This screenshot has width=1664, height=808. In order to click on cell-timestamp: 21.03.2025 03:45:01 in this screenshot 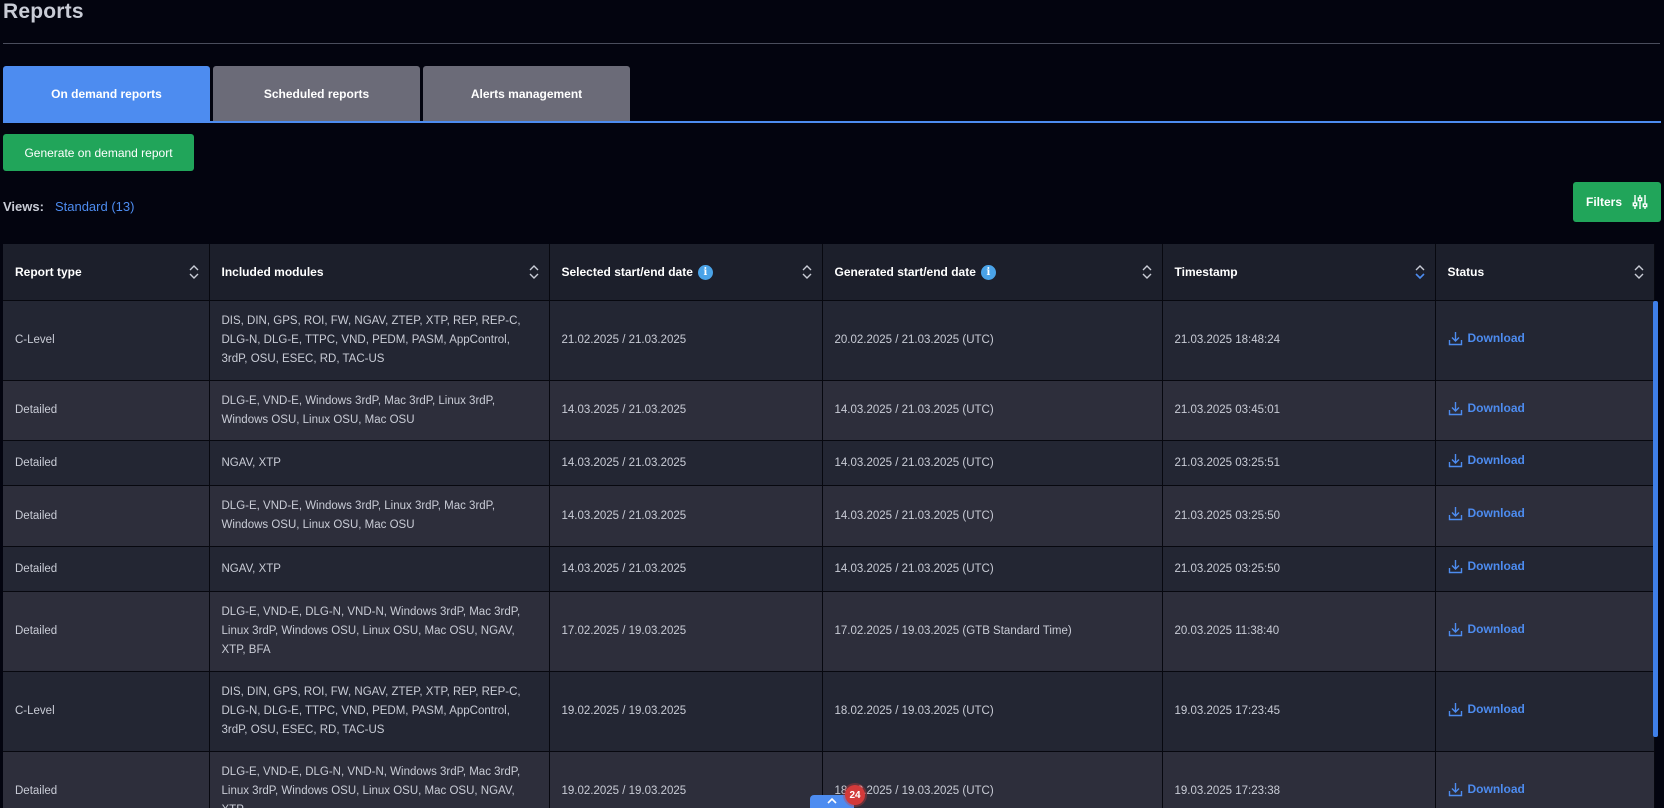, I will do `click(1299, 410)`.